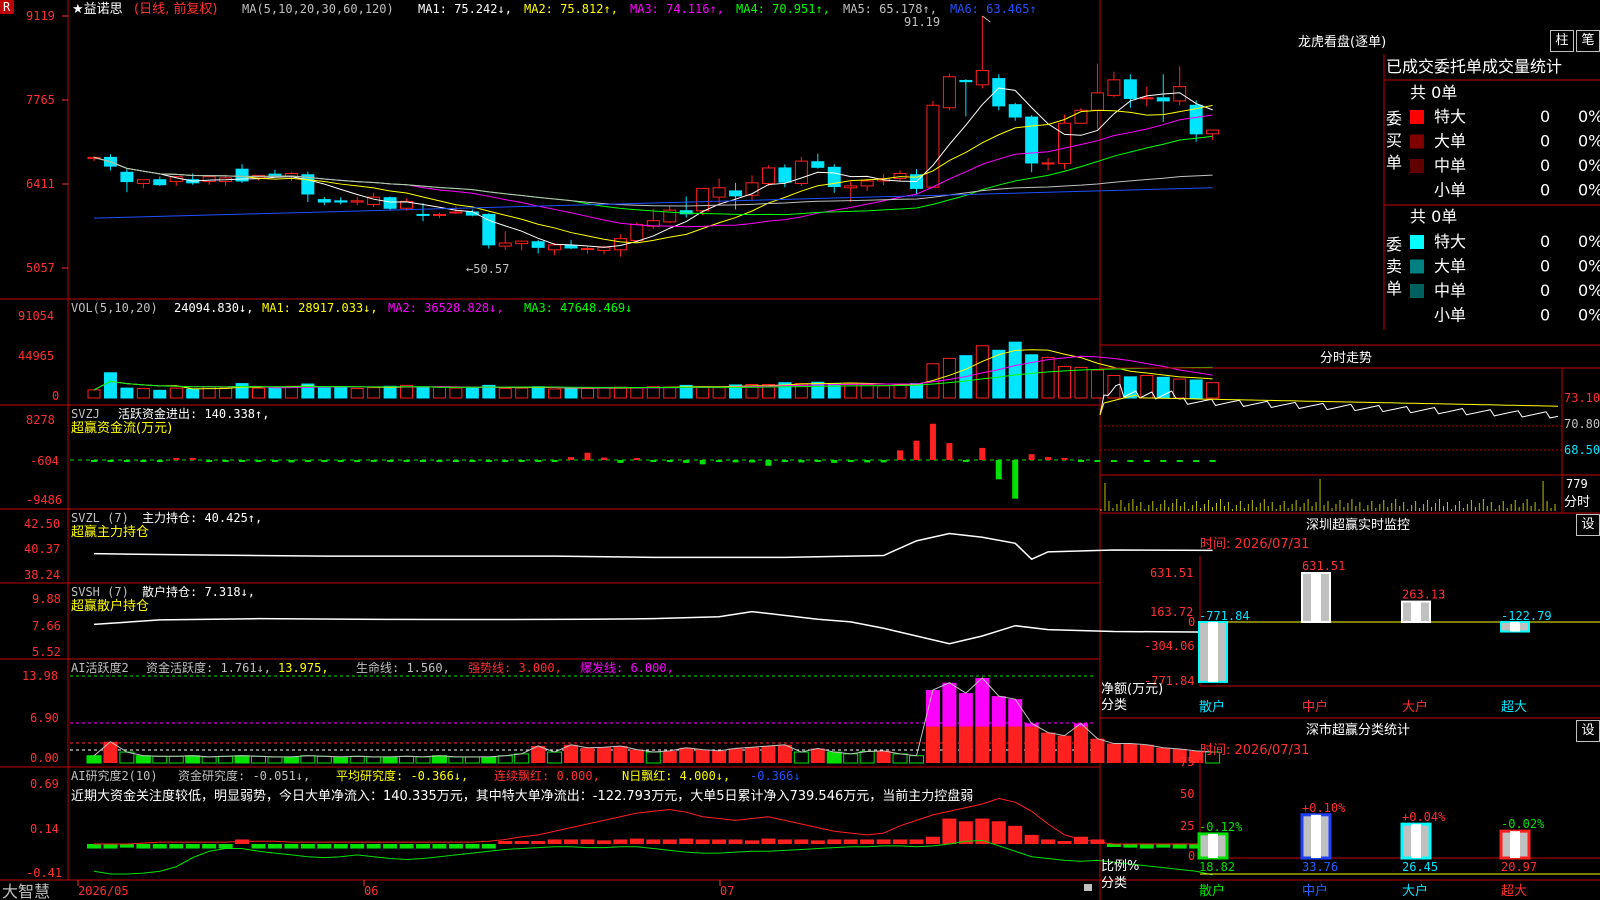  Describe the element at coordinates (922, 22) in the screenshot. I see `kline-high-label: 91.19` at that location.